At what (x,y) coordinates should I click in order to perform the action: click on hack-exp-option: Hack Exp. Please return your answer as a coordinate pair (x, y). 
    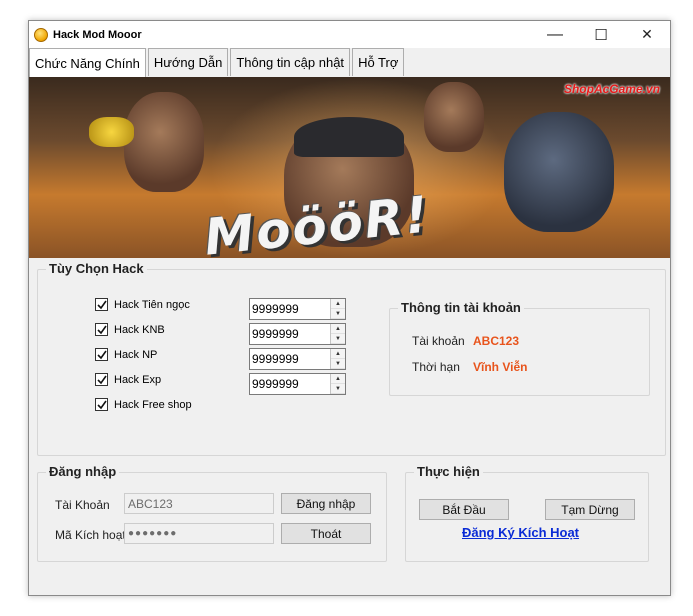
    Looking at the image, I should click on (128, 379).